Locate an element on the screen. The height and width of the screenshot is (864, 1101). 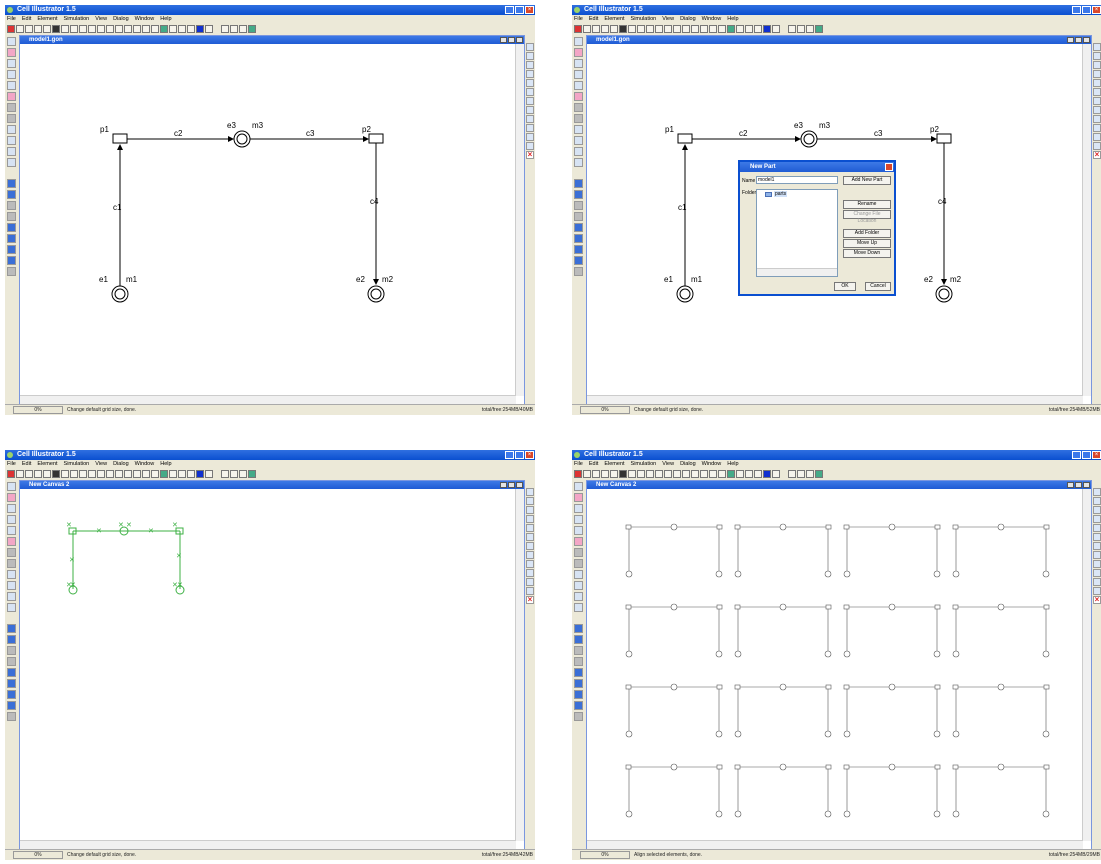
tool-line-icon is located at coordinates (110, 473).